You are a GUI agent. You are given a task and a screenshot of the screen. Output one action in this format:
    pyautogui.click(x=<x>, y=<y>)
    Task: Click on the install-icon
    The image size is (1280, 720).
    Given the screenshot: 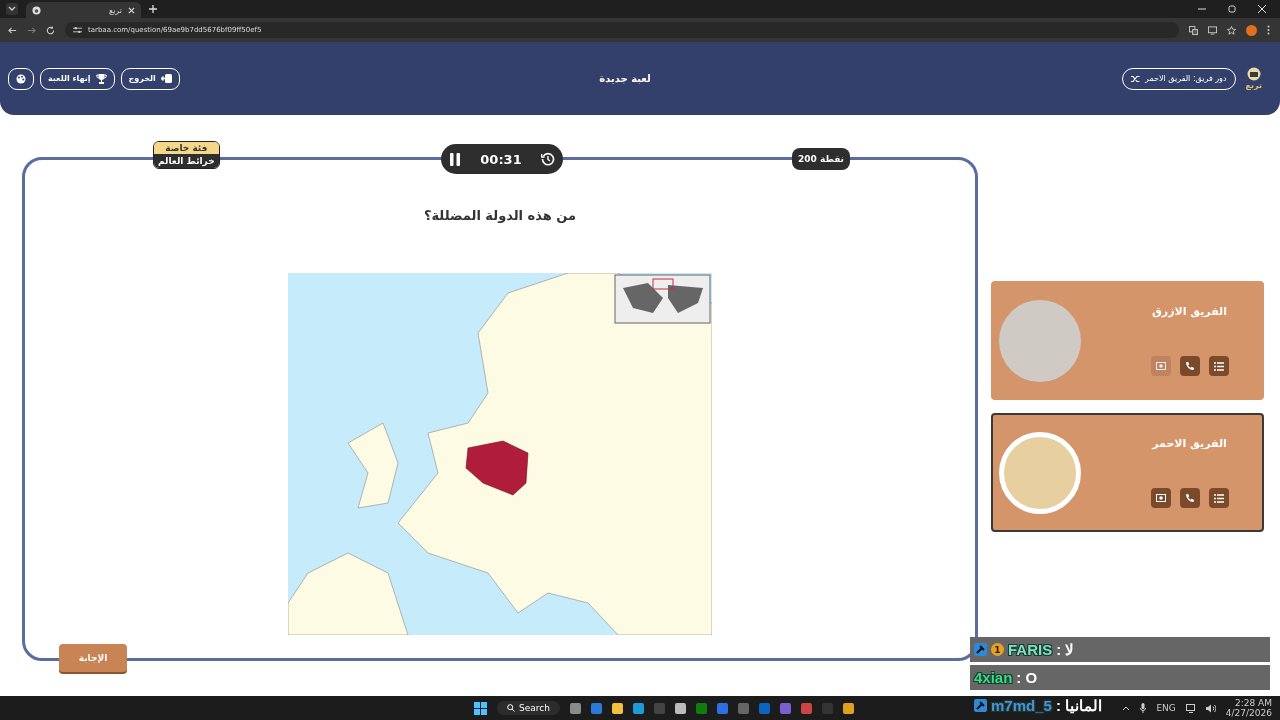 What is the action you would take?
    pyautogui.click(x=1212, y=30)
    